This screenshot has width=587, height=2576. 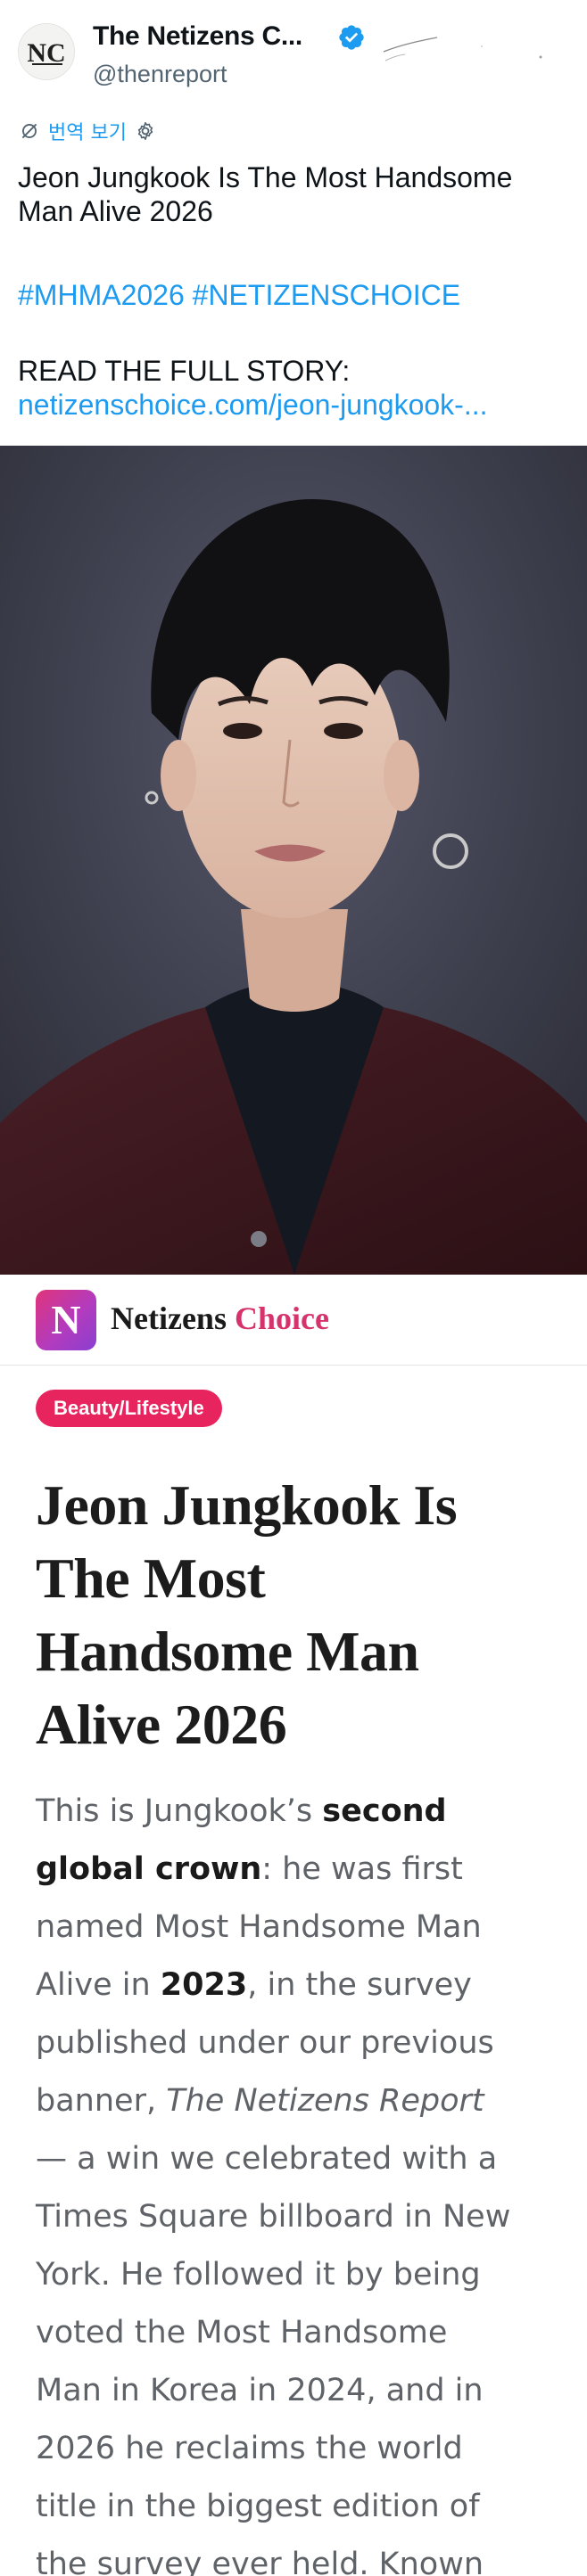 I want to click on verified-badge-icon, so click(x=351, y=37).